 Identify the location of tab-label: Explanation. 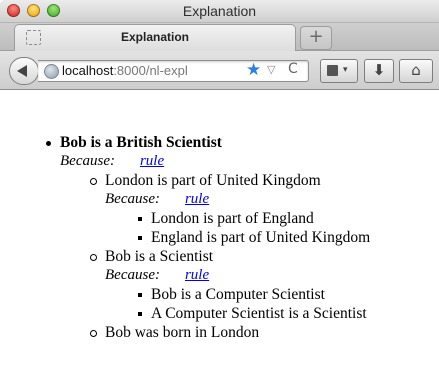
(154, 37).